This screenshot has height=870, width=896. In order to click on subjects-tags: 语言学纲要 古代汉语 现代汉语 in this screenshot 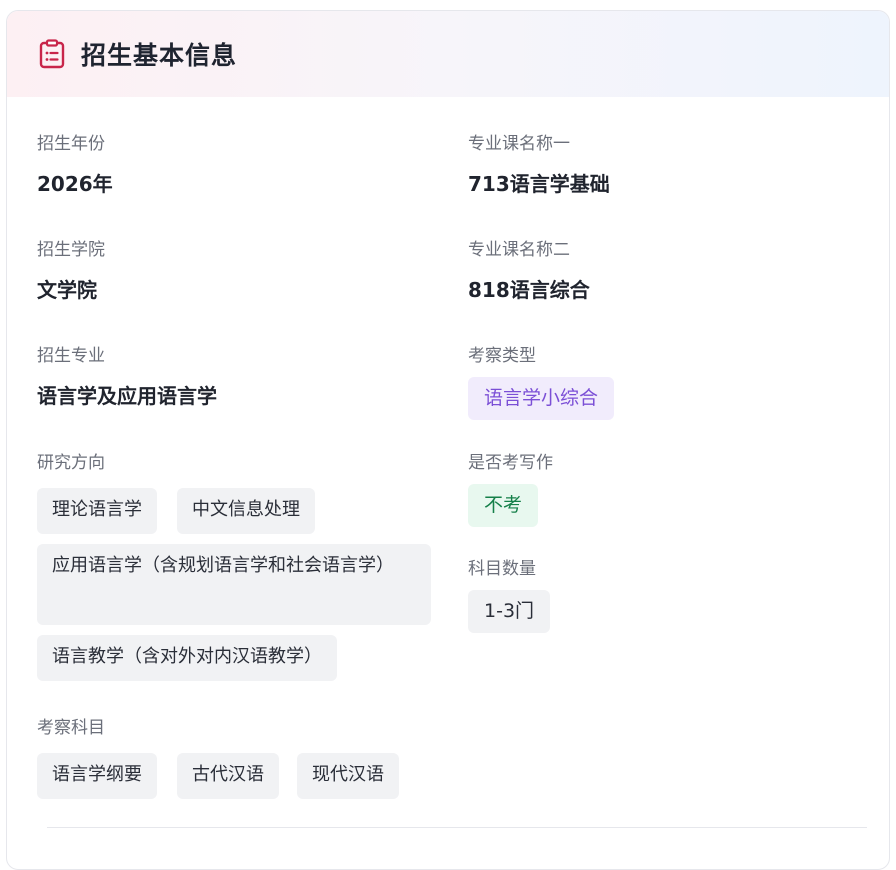, I will do `click(237, 776)`.